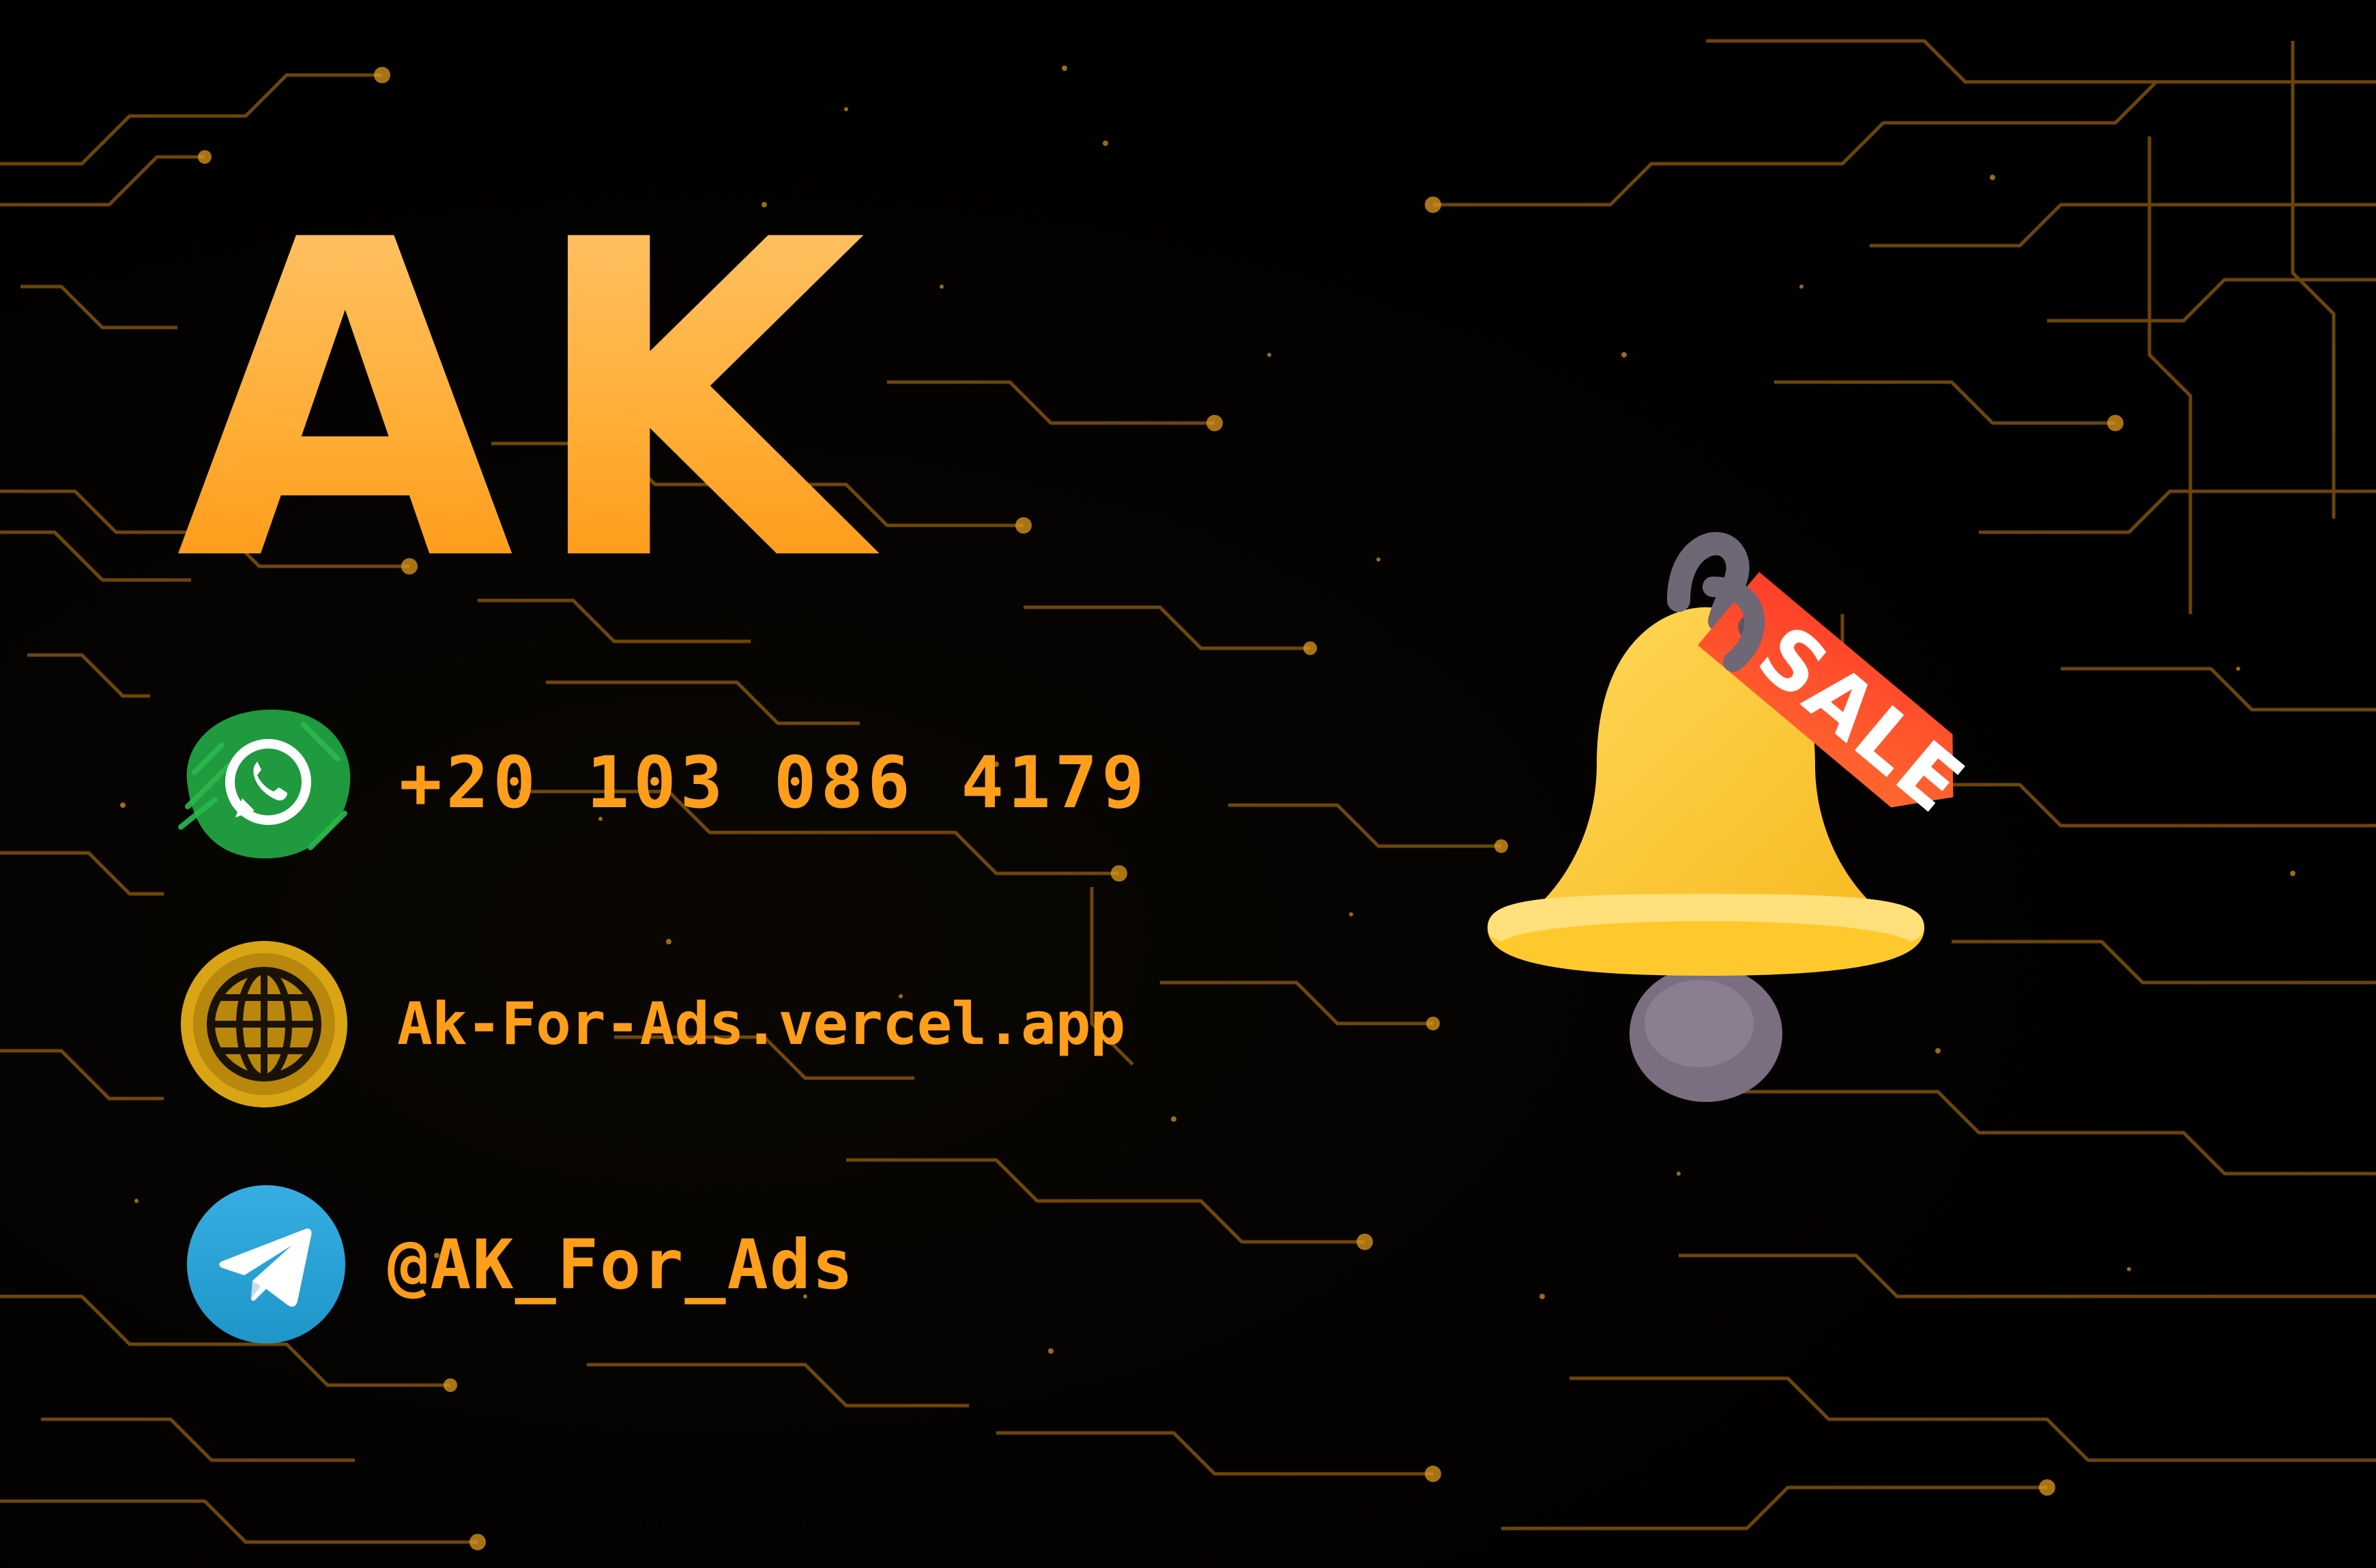  I want to click on telegram-handle: @AK_For_Ads, so click(621, 1265).